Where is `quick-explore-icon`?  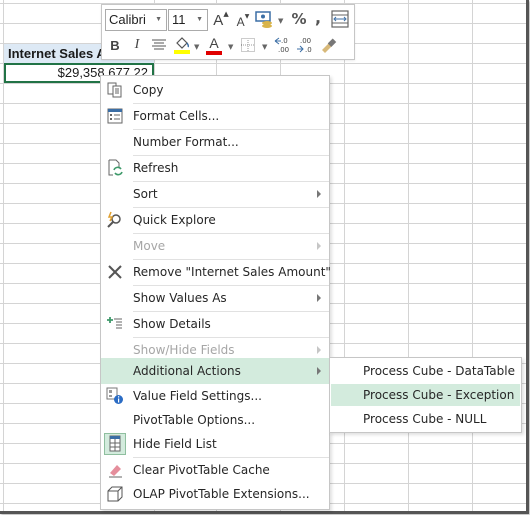 quick-explore-icon is located at coordinates (114, 219).